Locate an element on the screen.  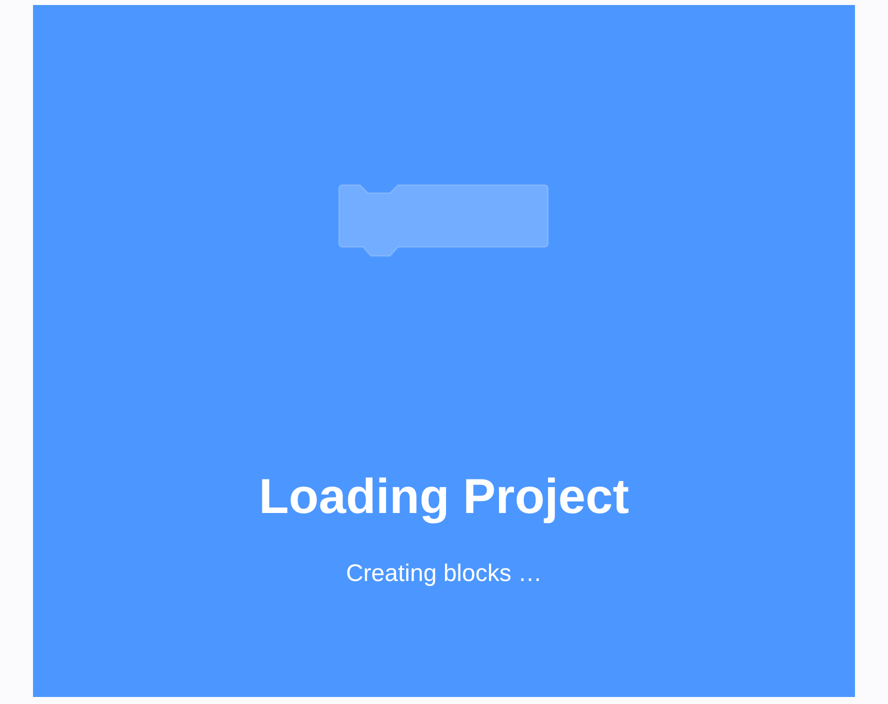
loading-title: Loading Project is located at coordinates (444, 497).